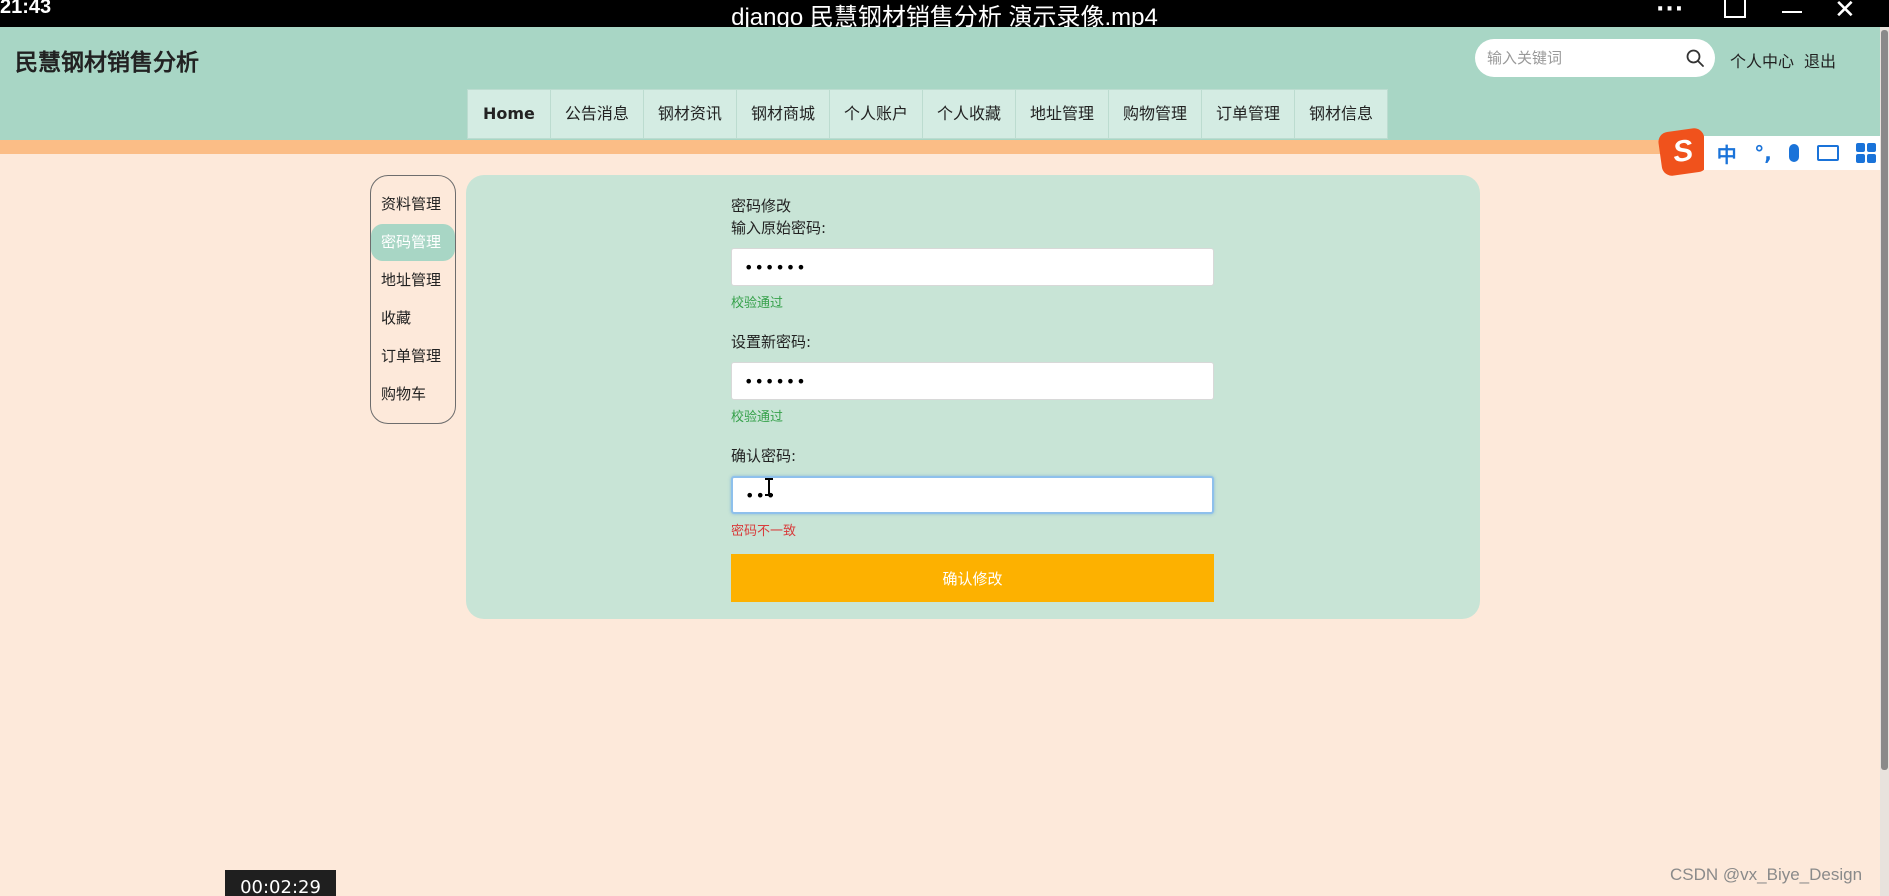 Image resolution: width=1889 pixels, height=896 pixels. Describe the element at coordinates (1727, 153) in the screenshot. I see `ime-mode-toggle: 中` at that location.